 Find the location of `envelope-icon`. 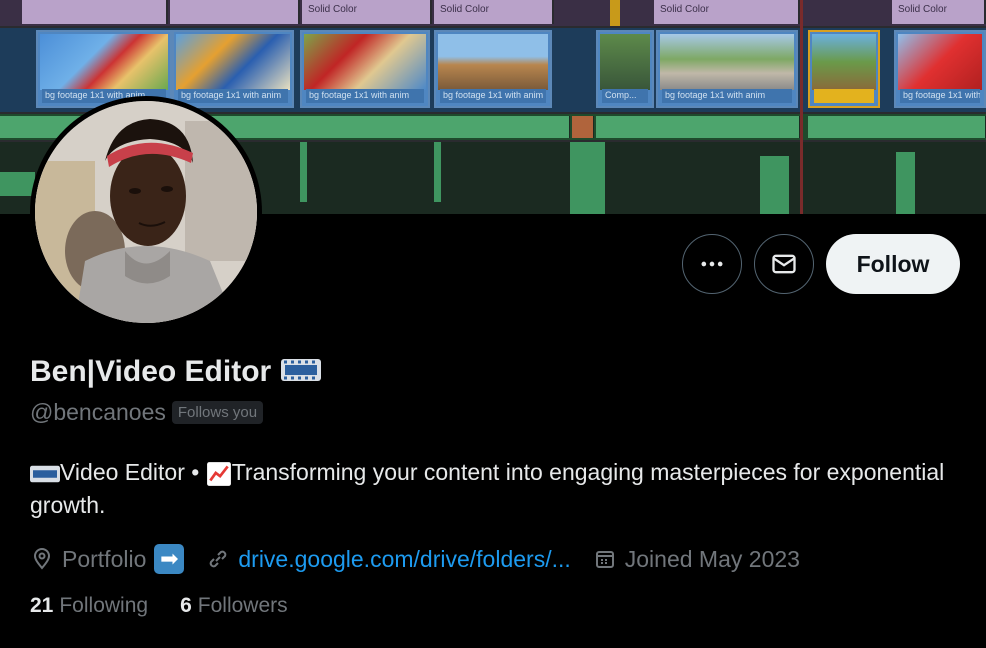

envelope-icon is located at coordinates (784, 264).